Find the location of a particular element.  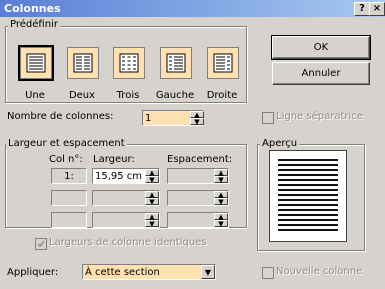

identiques-label: Largeurs de colonne identiques is located at coordinates (128, 242).